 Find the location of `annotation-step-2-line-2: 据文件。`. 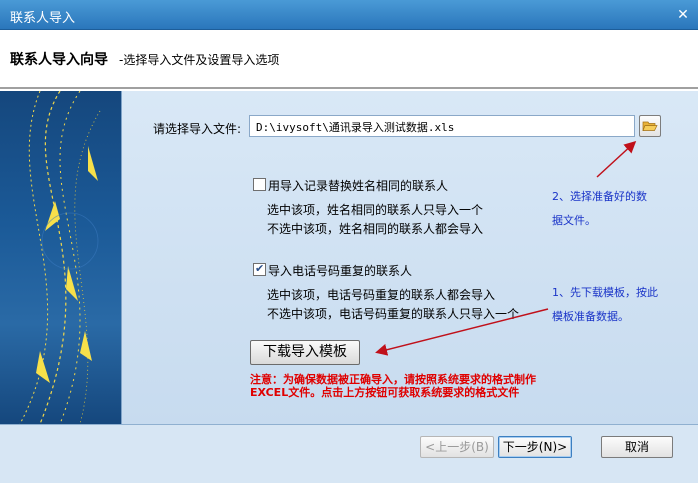

annotation-step-2-line-2: 据文件。 is located at coordinates (574, 220).